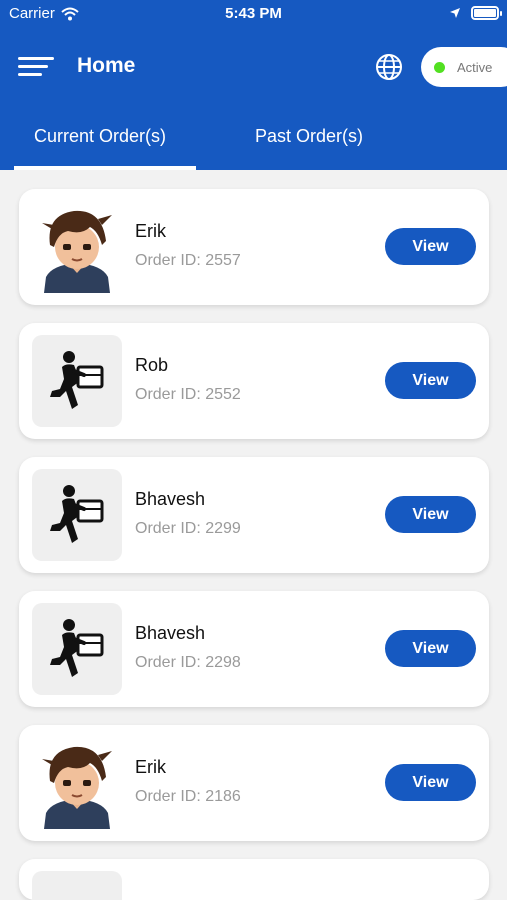 Image resolution: width=507 pixels, height=900 pixels. What do you see at coordinates (455, 13) in the screenshot?
I see `location-arrow-icon` at bounding box center [455, 13].